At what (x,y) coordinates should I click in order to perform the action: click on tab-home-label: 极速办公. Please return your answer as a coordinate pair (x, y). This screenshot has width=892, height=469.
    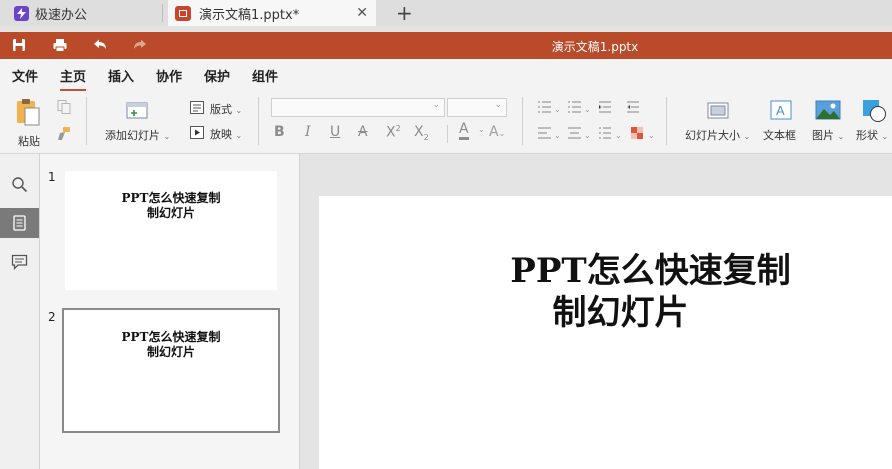
    Looking at the image, I should click on (61, 15).